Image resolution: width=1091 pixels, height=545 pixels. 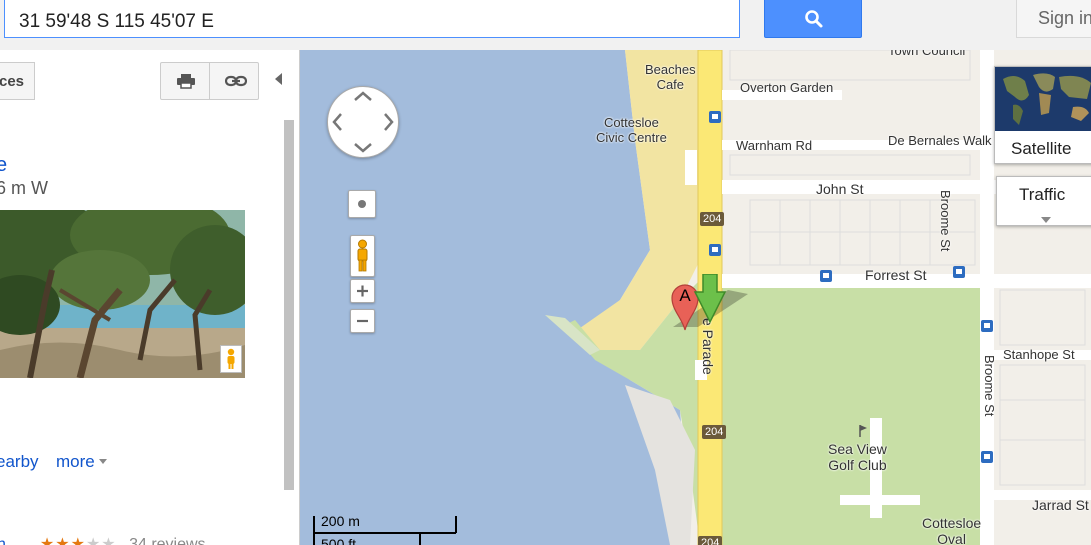 What do you see at coordinates (24, 188) in the screenshot?
I see `place-distance: 6 m W` at bounding box center [24, 188].